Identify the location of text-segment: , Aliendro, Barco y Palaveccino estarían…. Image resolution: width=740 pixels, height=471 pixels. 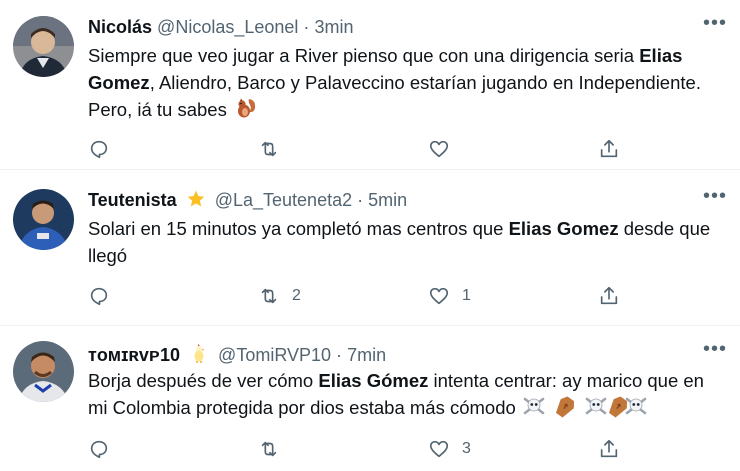
(394, 96).